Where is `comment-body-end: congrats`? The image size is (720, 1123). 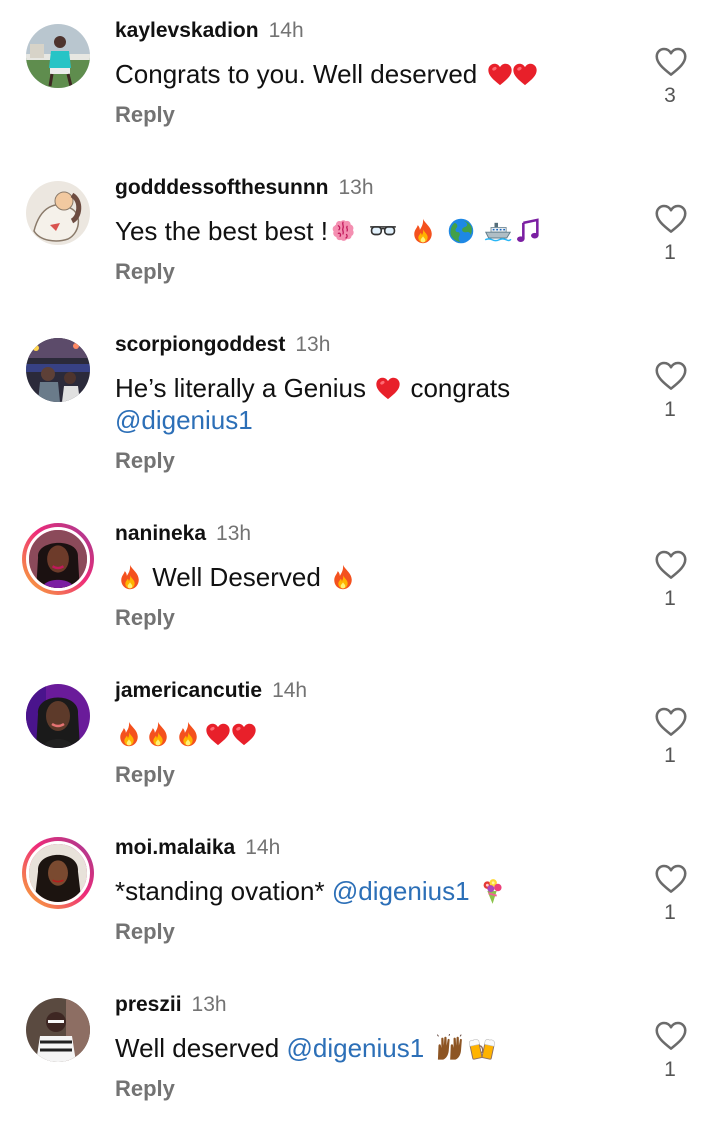
comment-body-end: congrats is located at coordinates (460, 388).